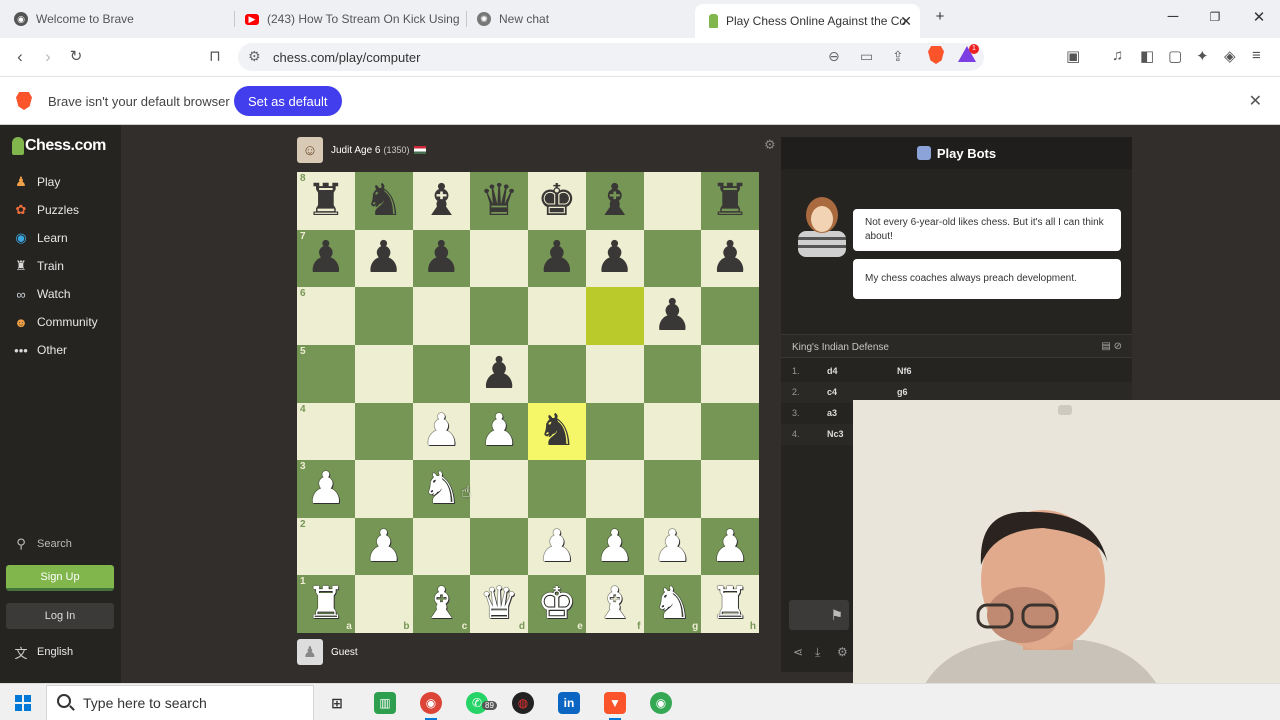  I want to click on tab-close-icon: ✕, so click(906, 21).